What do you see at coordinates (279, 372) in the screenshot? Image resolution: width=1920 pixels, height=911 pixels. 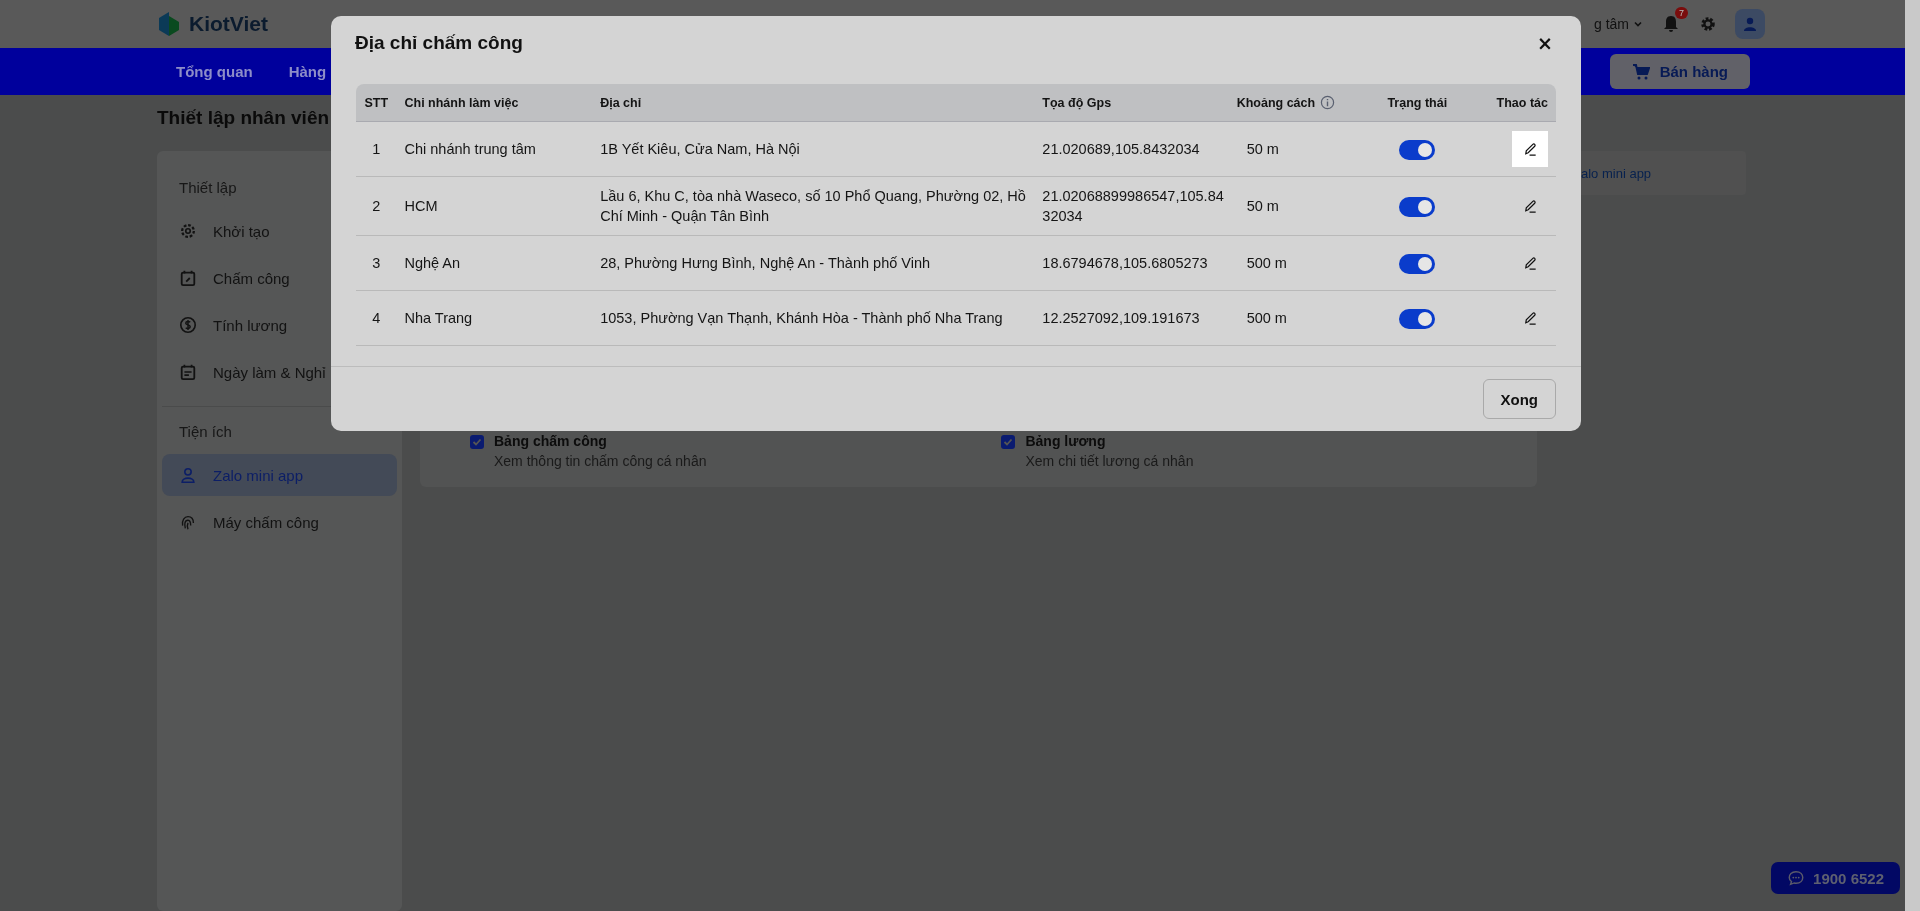 I see `sidebar-item: Ngày làm & Nghỉ` at bounding box center [279, 372].